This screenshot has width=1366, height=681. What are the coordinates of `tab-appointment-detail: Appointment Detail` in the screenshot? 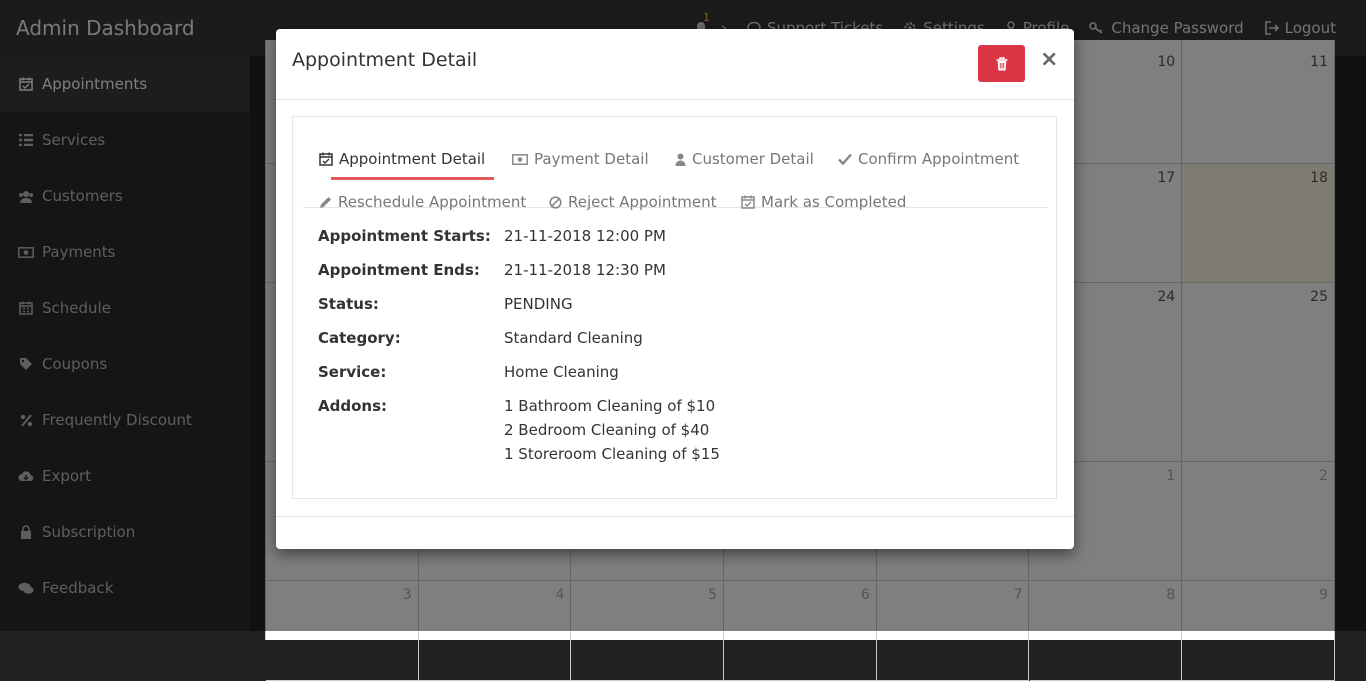 It's located at (402, 159).